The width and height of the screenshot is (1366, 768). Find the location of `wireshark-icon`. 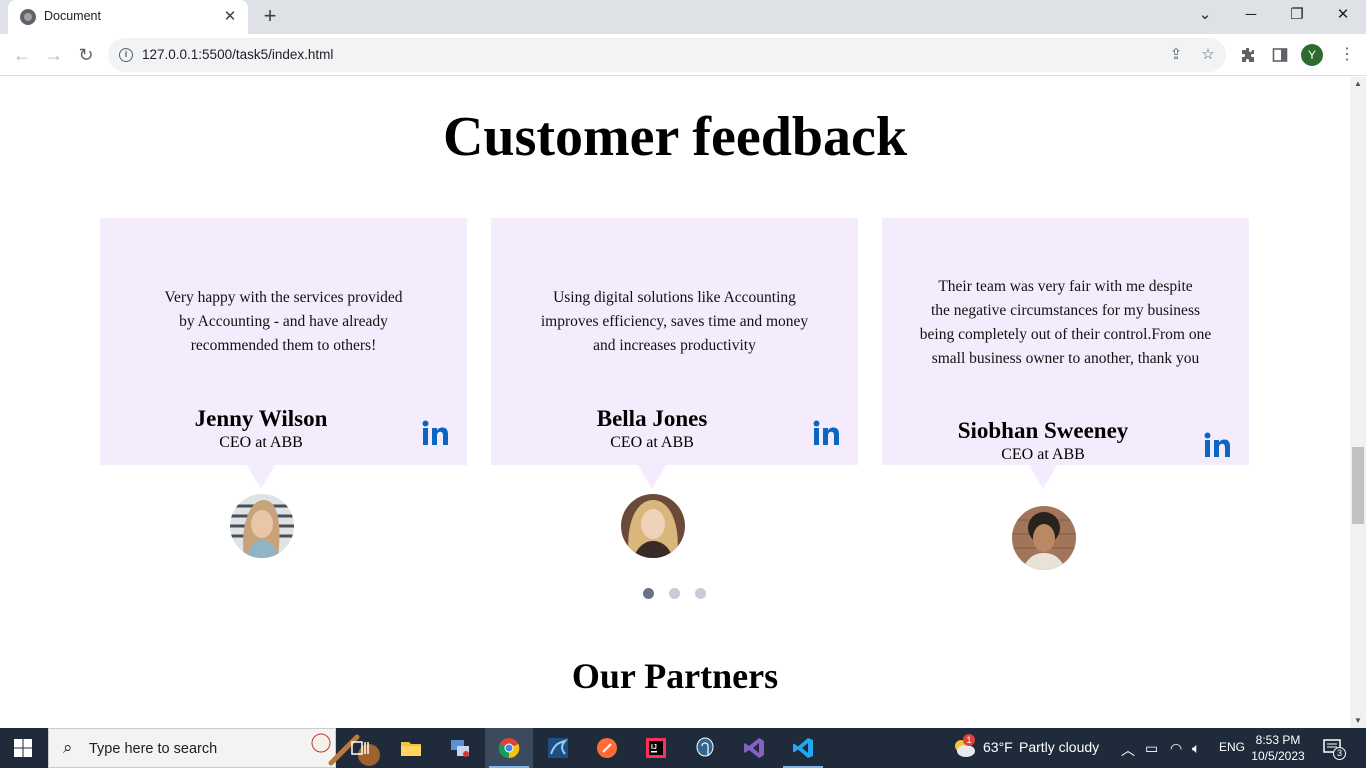

wireshark-icon is located at coordinates (558, 748).